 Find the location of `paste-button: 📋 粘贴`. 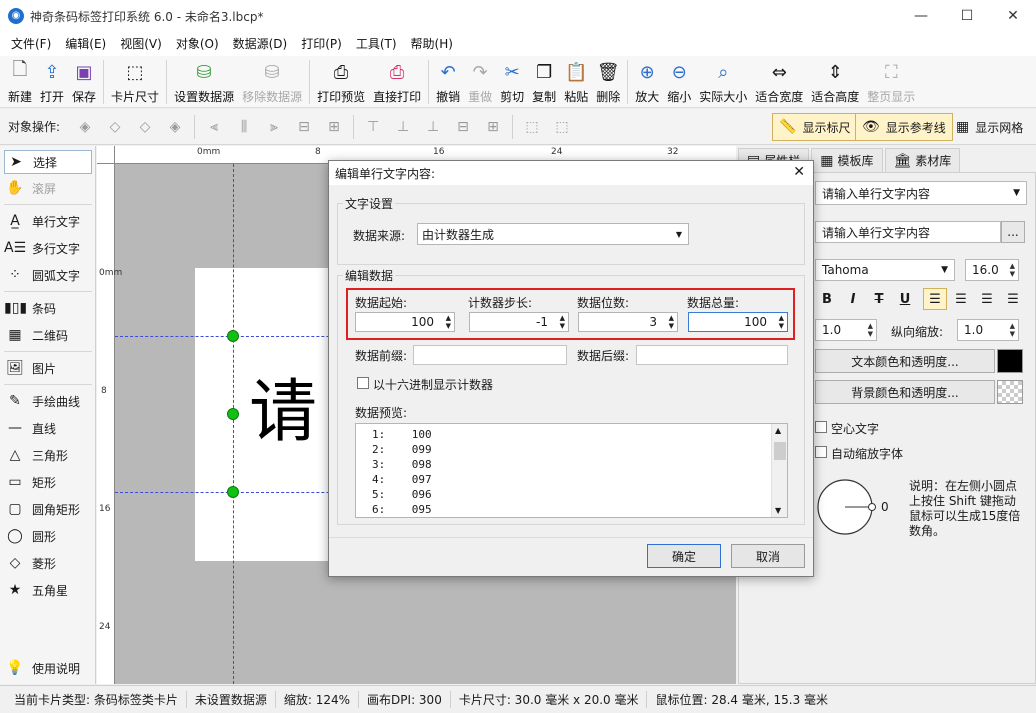

paste-button: 📋 粘贴 is located at coordinates (576, 81).